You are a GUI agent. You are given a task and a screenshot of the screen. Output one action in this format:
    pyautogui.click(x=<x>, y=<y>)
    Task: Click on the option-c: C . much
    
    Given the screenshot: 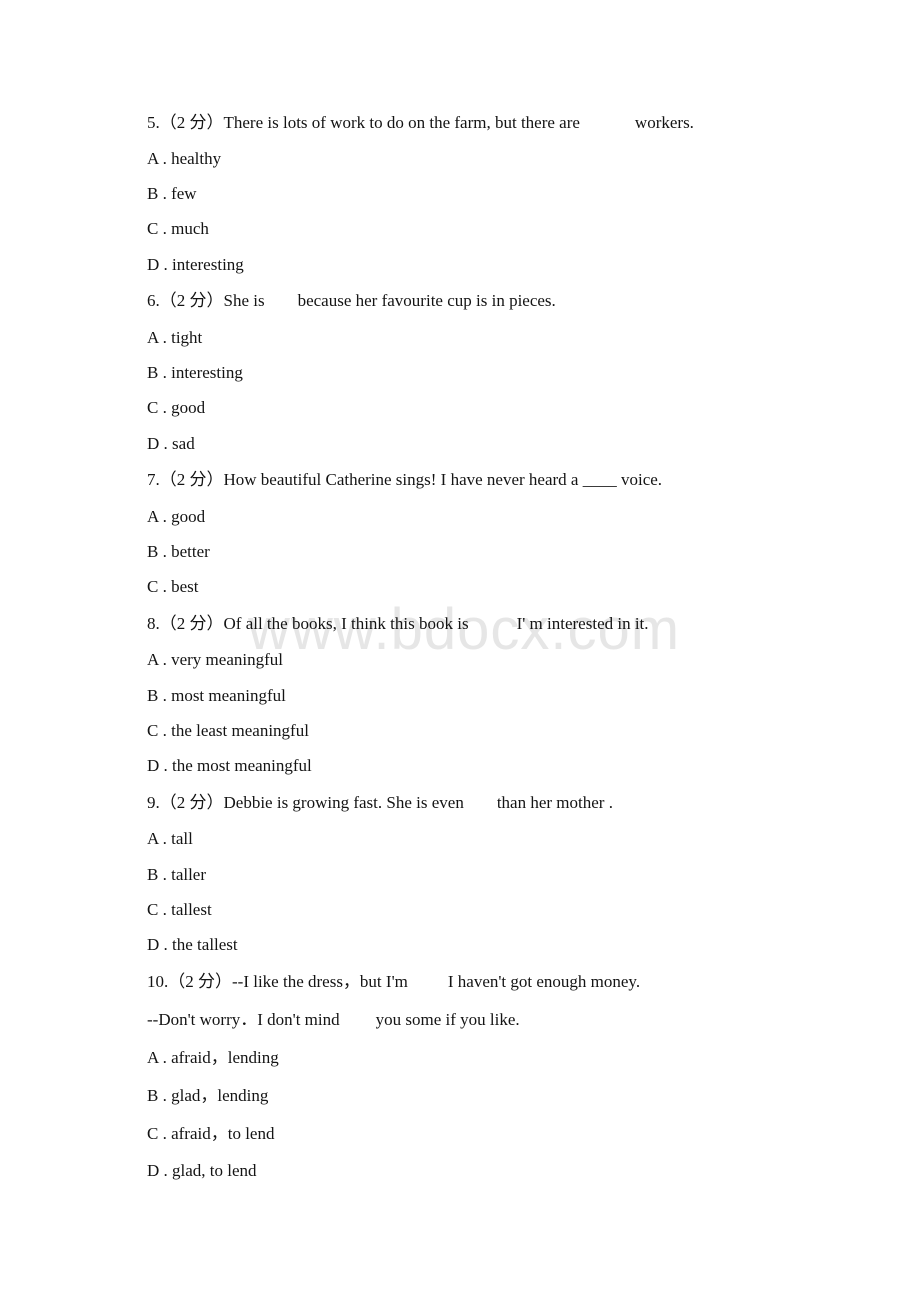 What is the action you would take?
    pyautogui.click(x=178, y=229)
    